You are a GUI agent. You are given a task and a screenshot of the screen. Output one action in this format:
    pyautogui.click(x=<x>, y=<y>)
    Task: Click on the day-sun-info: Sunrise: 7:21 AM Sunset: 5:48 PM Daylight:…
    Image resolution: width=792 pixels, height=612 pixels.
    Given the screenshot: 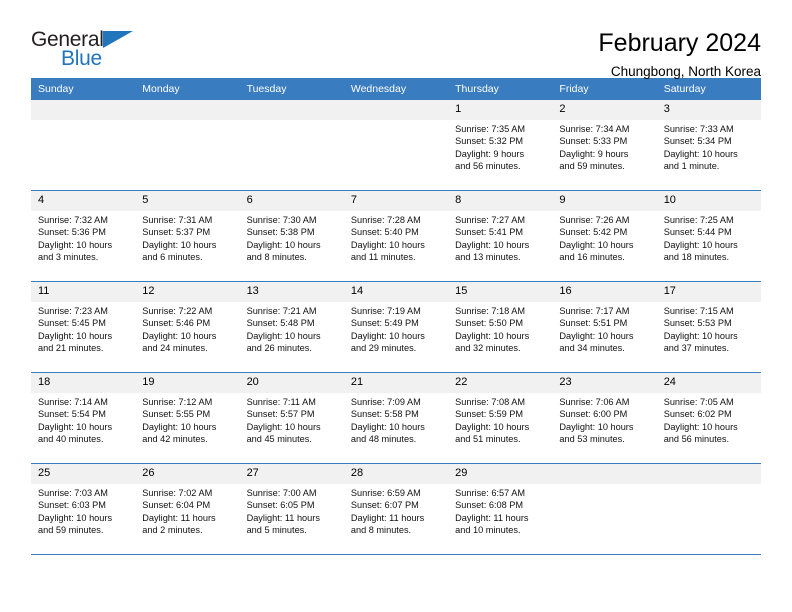 What is the action you would take?
    pyautogui.click(x=292, y=328)
    